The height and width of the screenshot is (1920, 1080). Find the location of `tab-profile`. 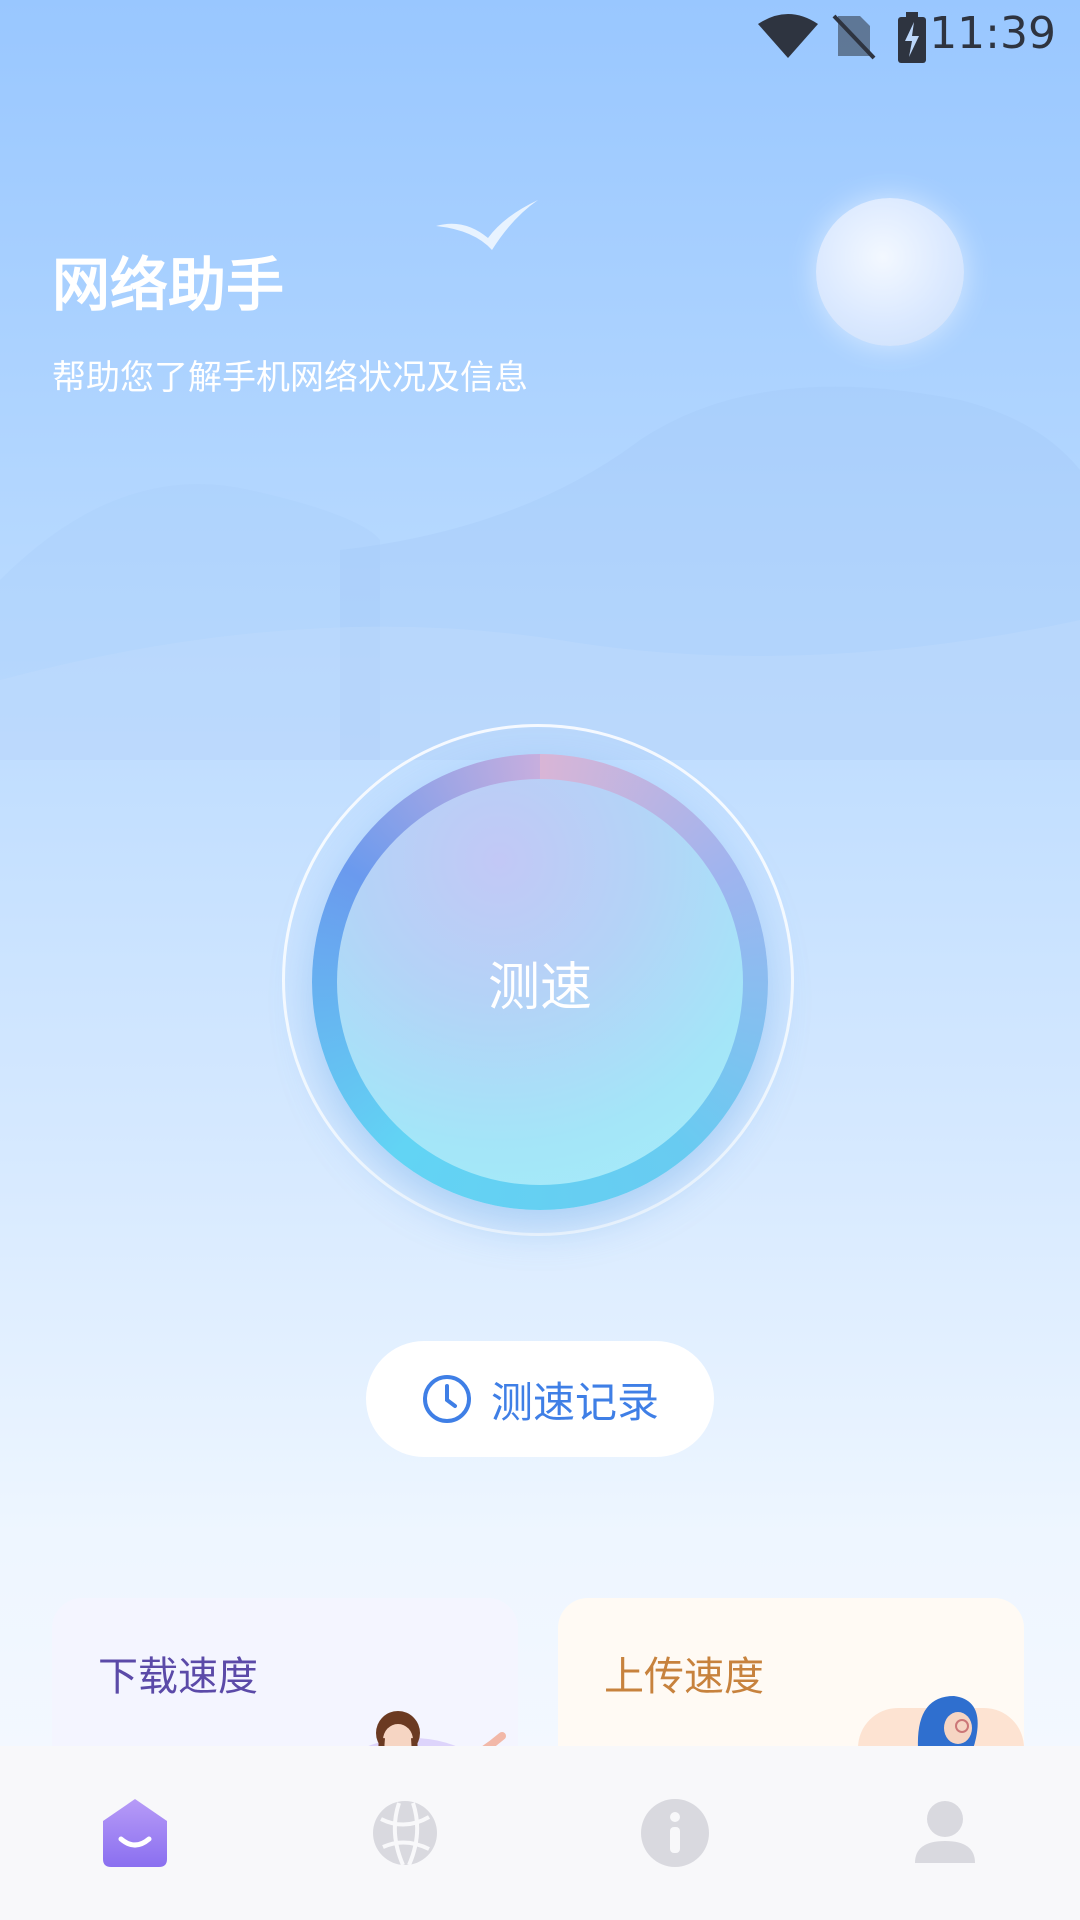

tab-profile is located at coordinates (945, 1833).